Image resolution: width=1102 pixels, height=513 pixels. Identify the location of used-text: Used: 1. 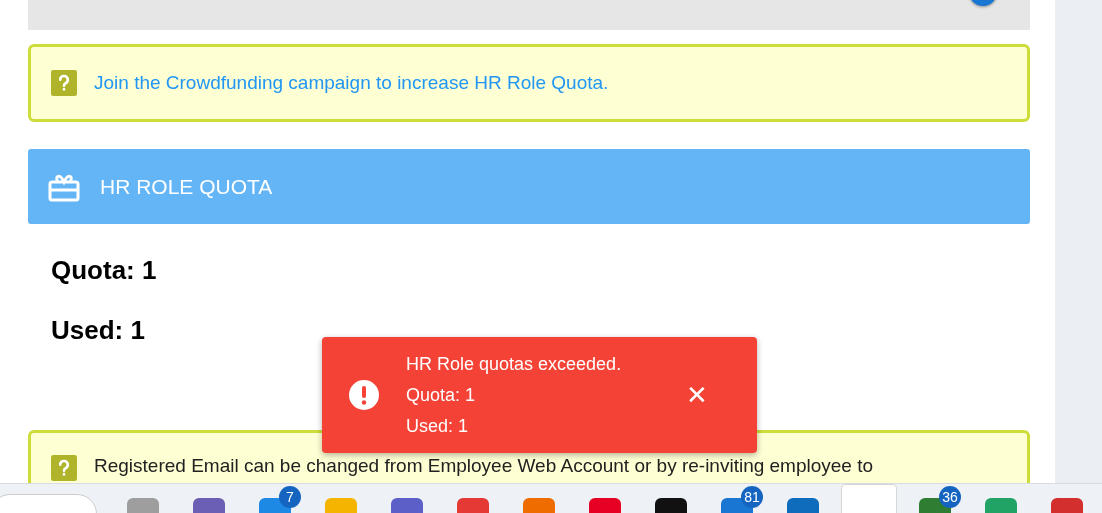
(98, 330).